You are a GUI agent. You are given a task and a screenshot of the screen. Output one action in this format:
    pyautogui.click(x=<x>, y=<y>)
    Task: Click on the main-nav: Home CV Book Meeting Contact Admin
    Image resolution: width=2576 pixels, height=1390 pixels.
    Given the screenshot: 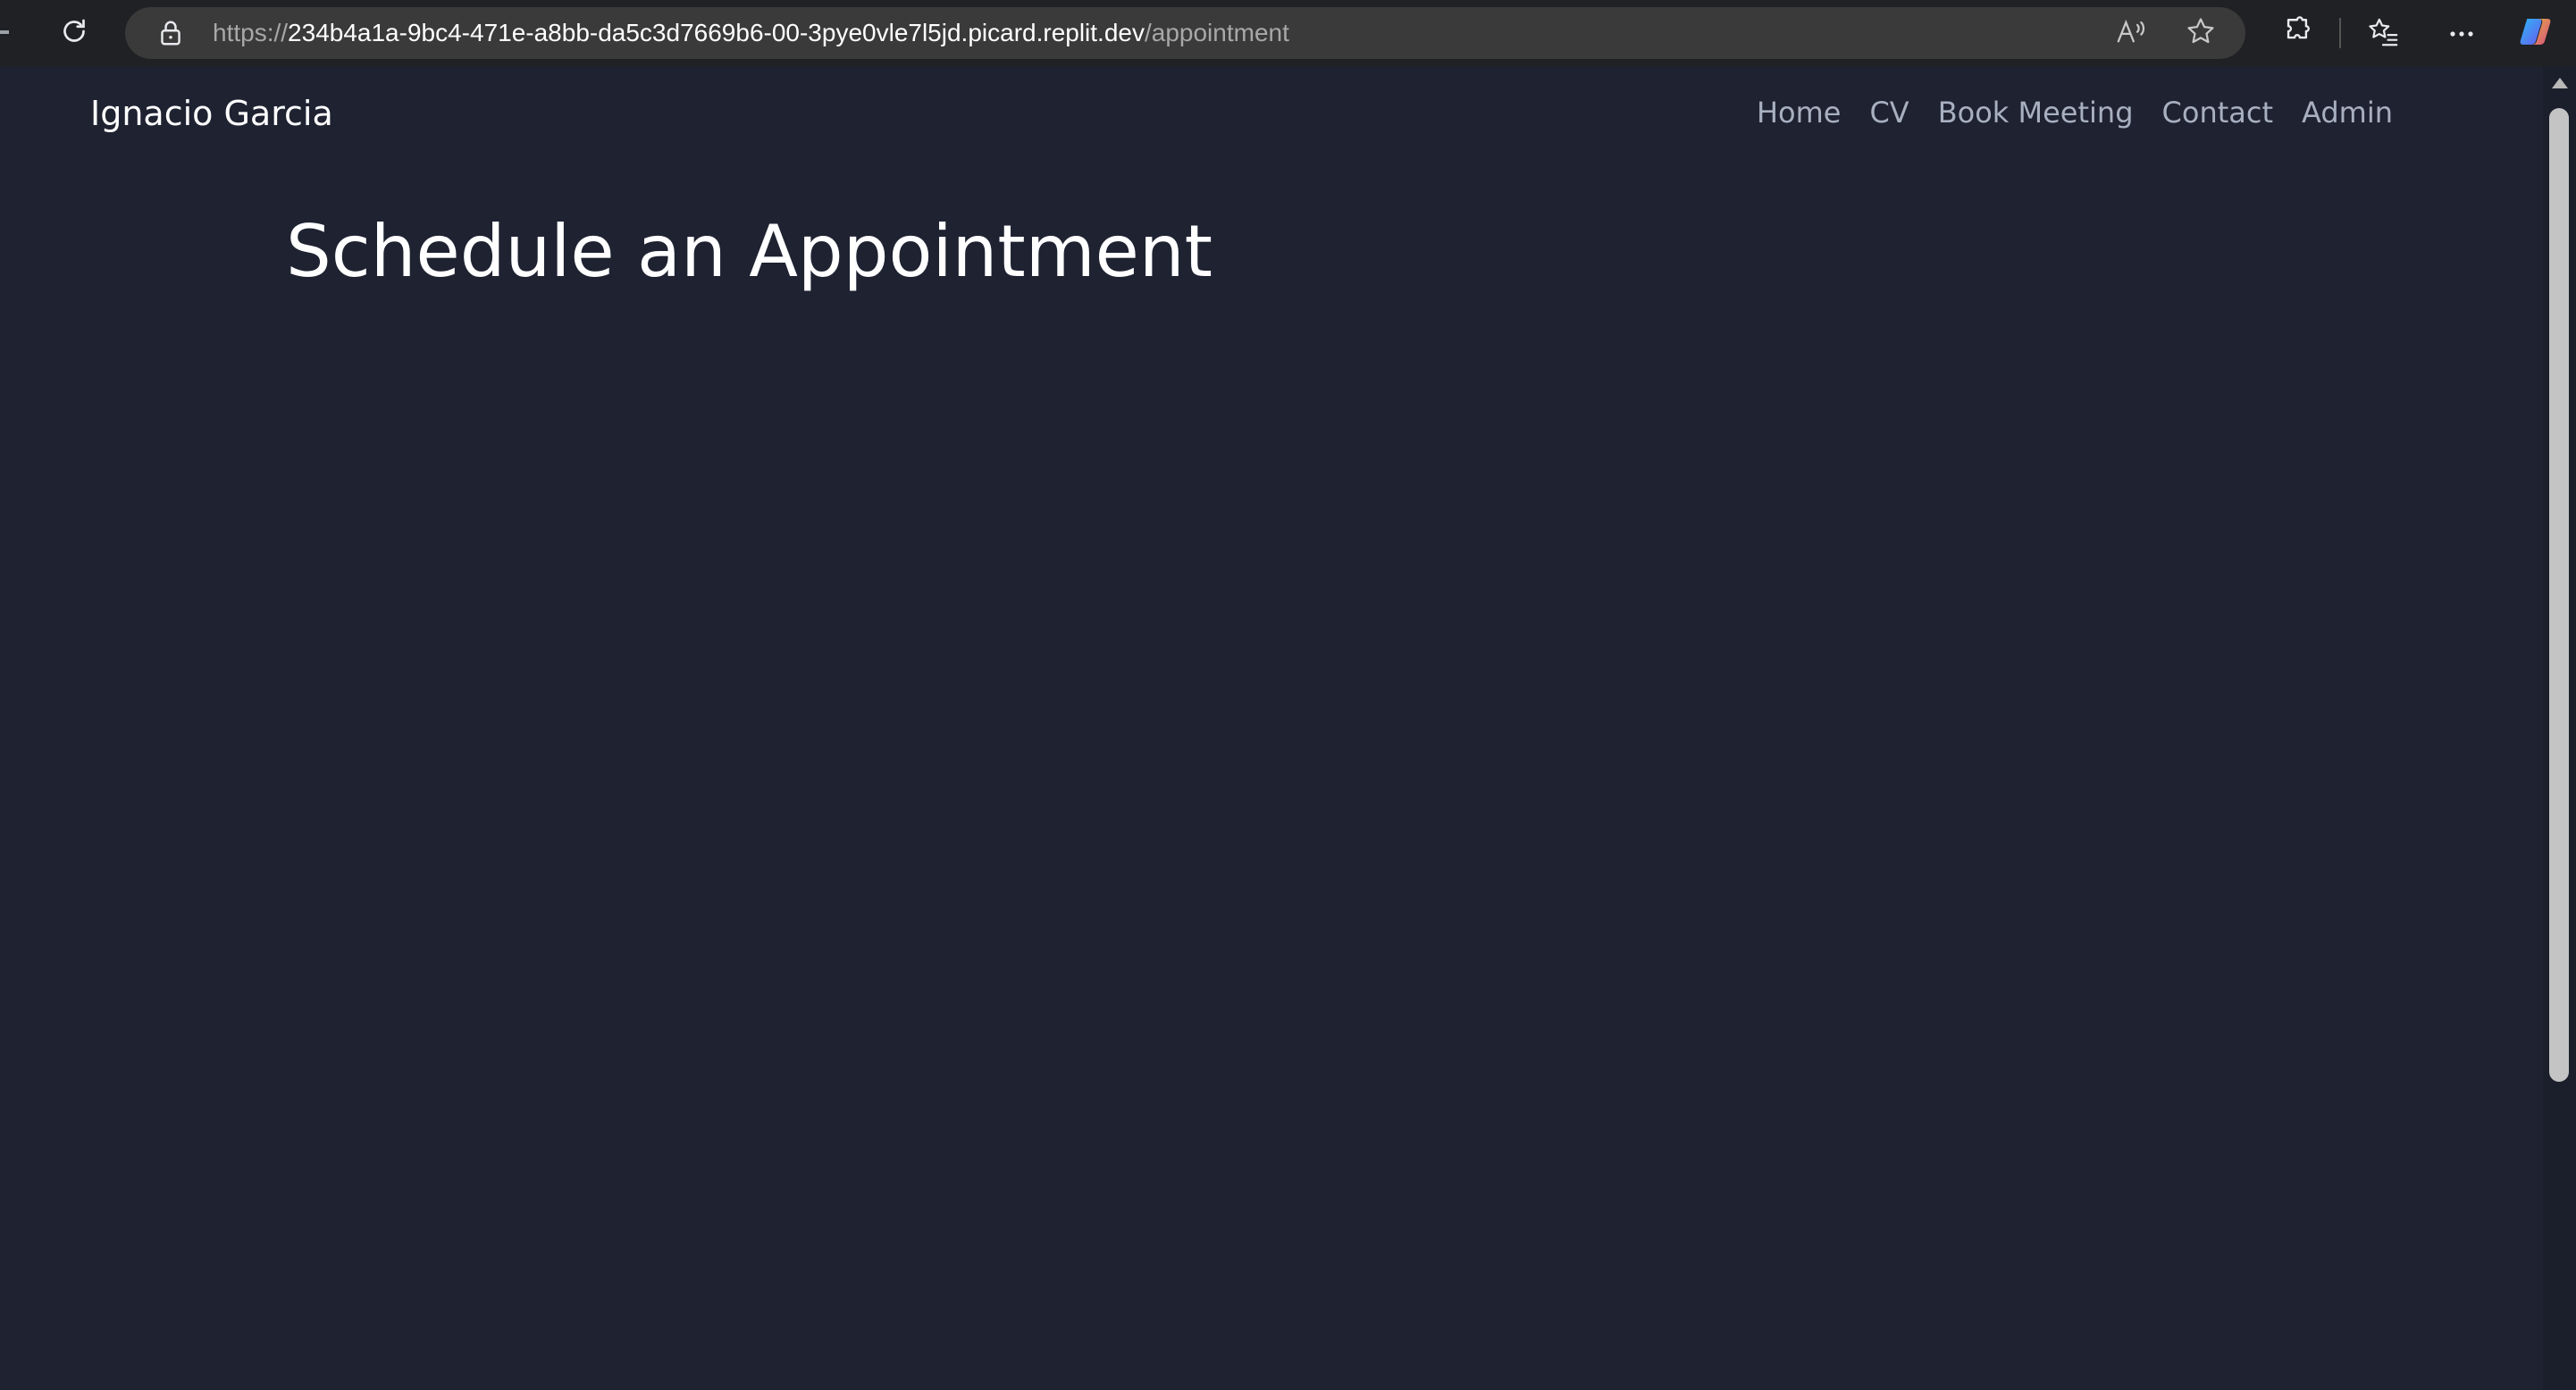 What is the action you would take?
    pyautogui.click(x=2075, y=113)
    